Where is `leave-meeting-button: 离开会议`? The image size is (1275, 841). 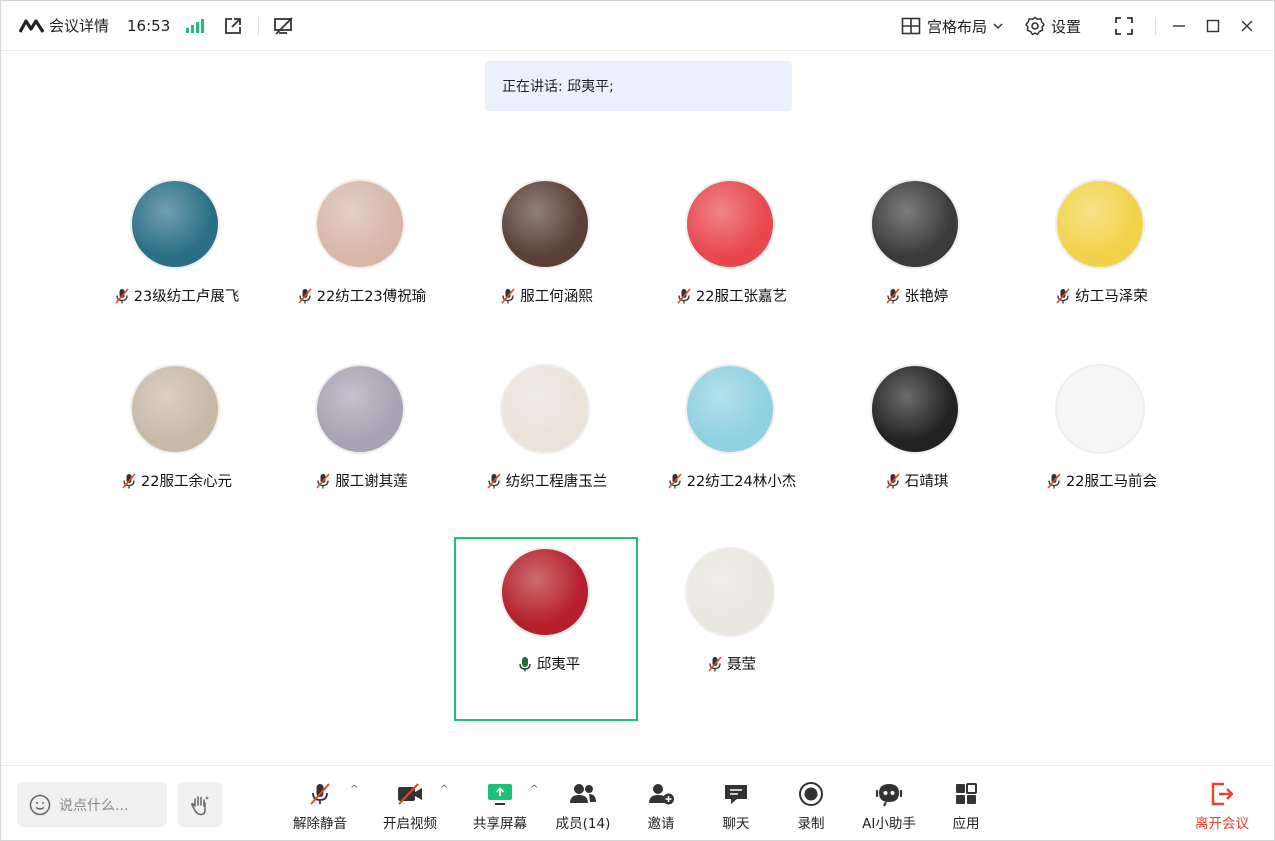 leave-meeting-button: 离开会议 is located at coordinates (1222, 806).